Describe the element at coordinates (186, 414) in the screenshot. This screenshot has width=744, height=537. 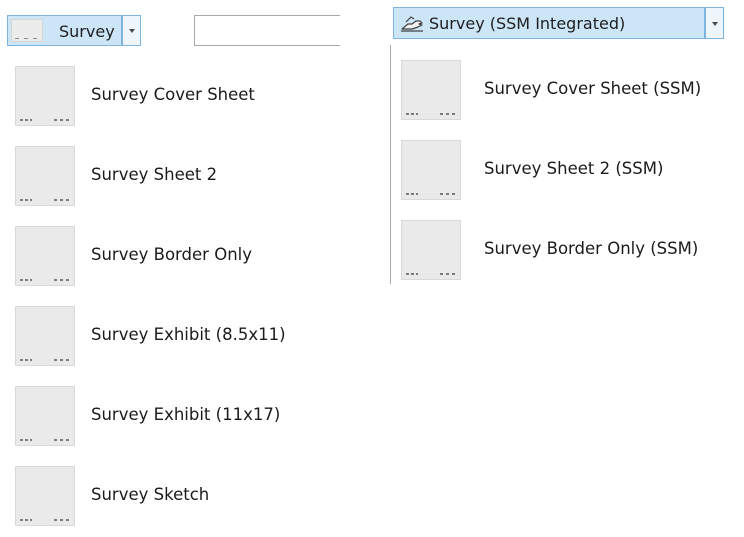
I see `list-item-label: Survey Exhibit (11x17)` at that location.